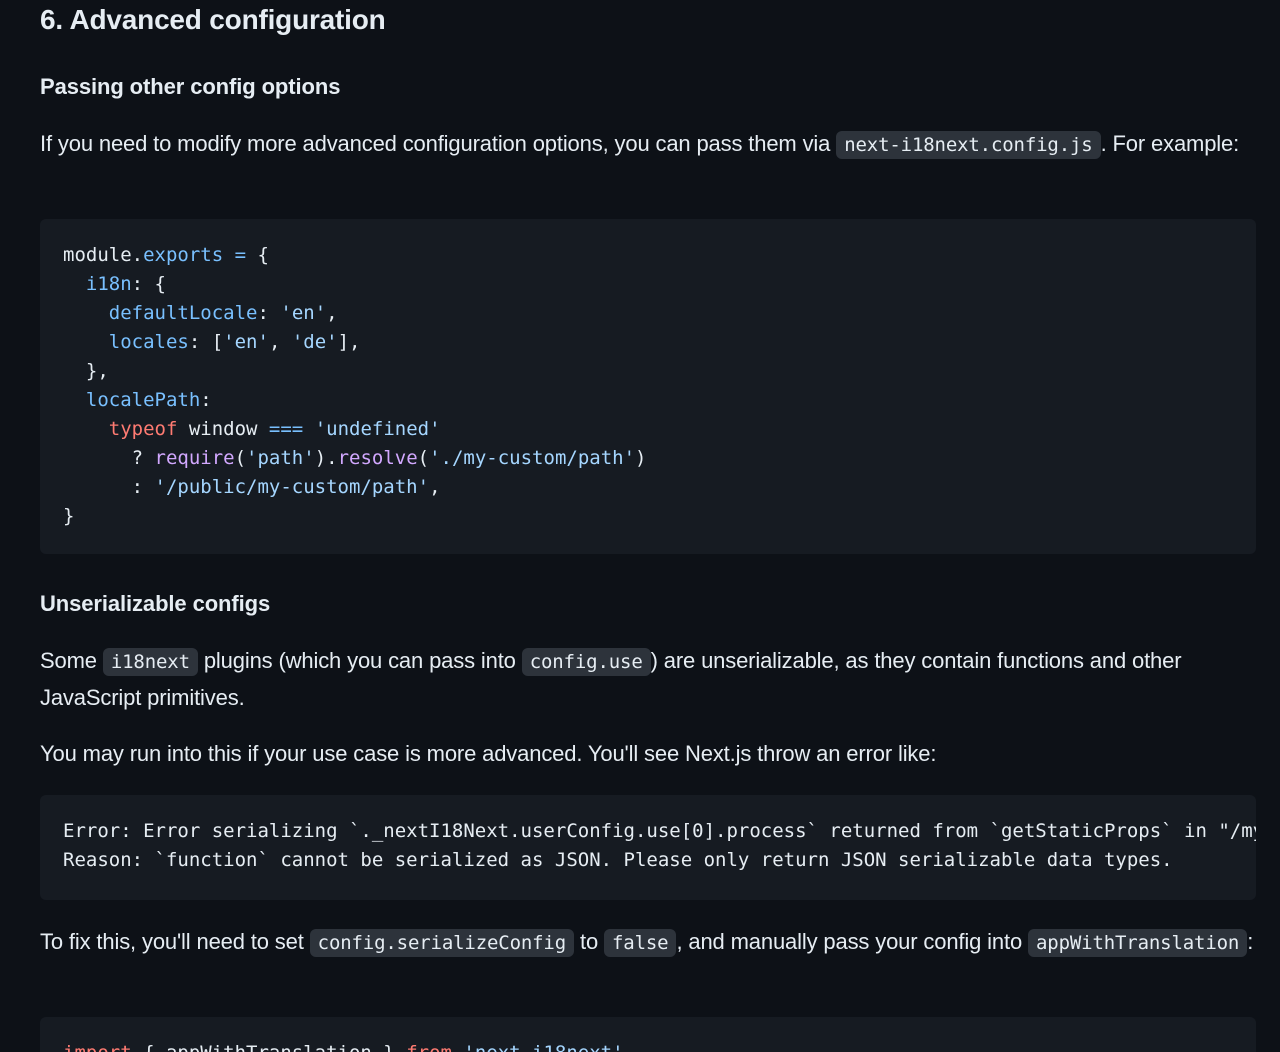 The image size is (1280, 1052). I want to click on code-line: defaultLocale: 'en',, so click(223, 313).